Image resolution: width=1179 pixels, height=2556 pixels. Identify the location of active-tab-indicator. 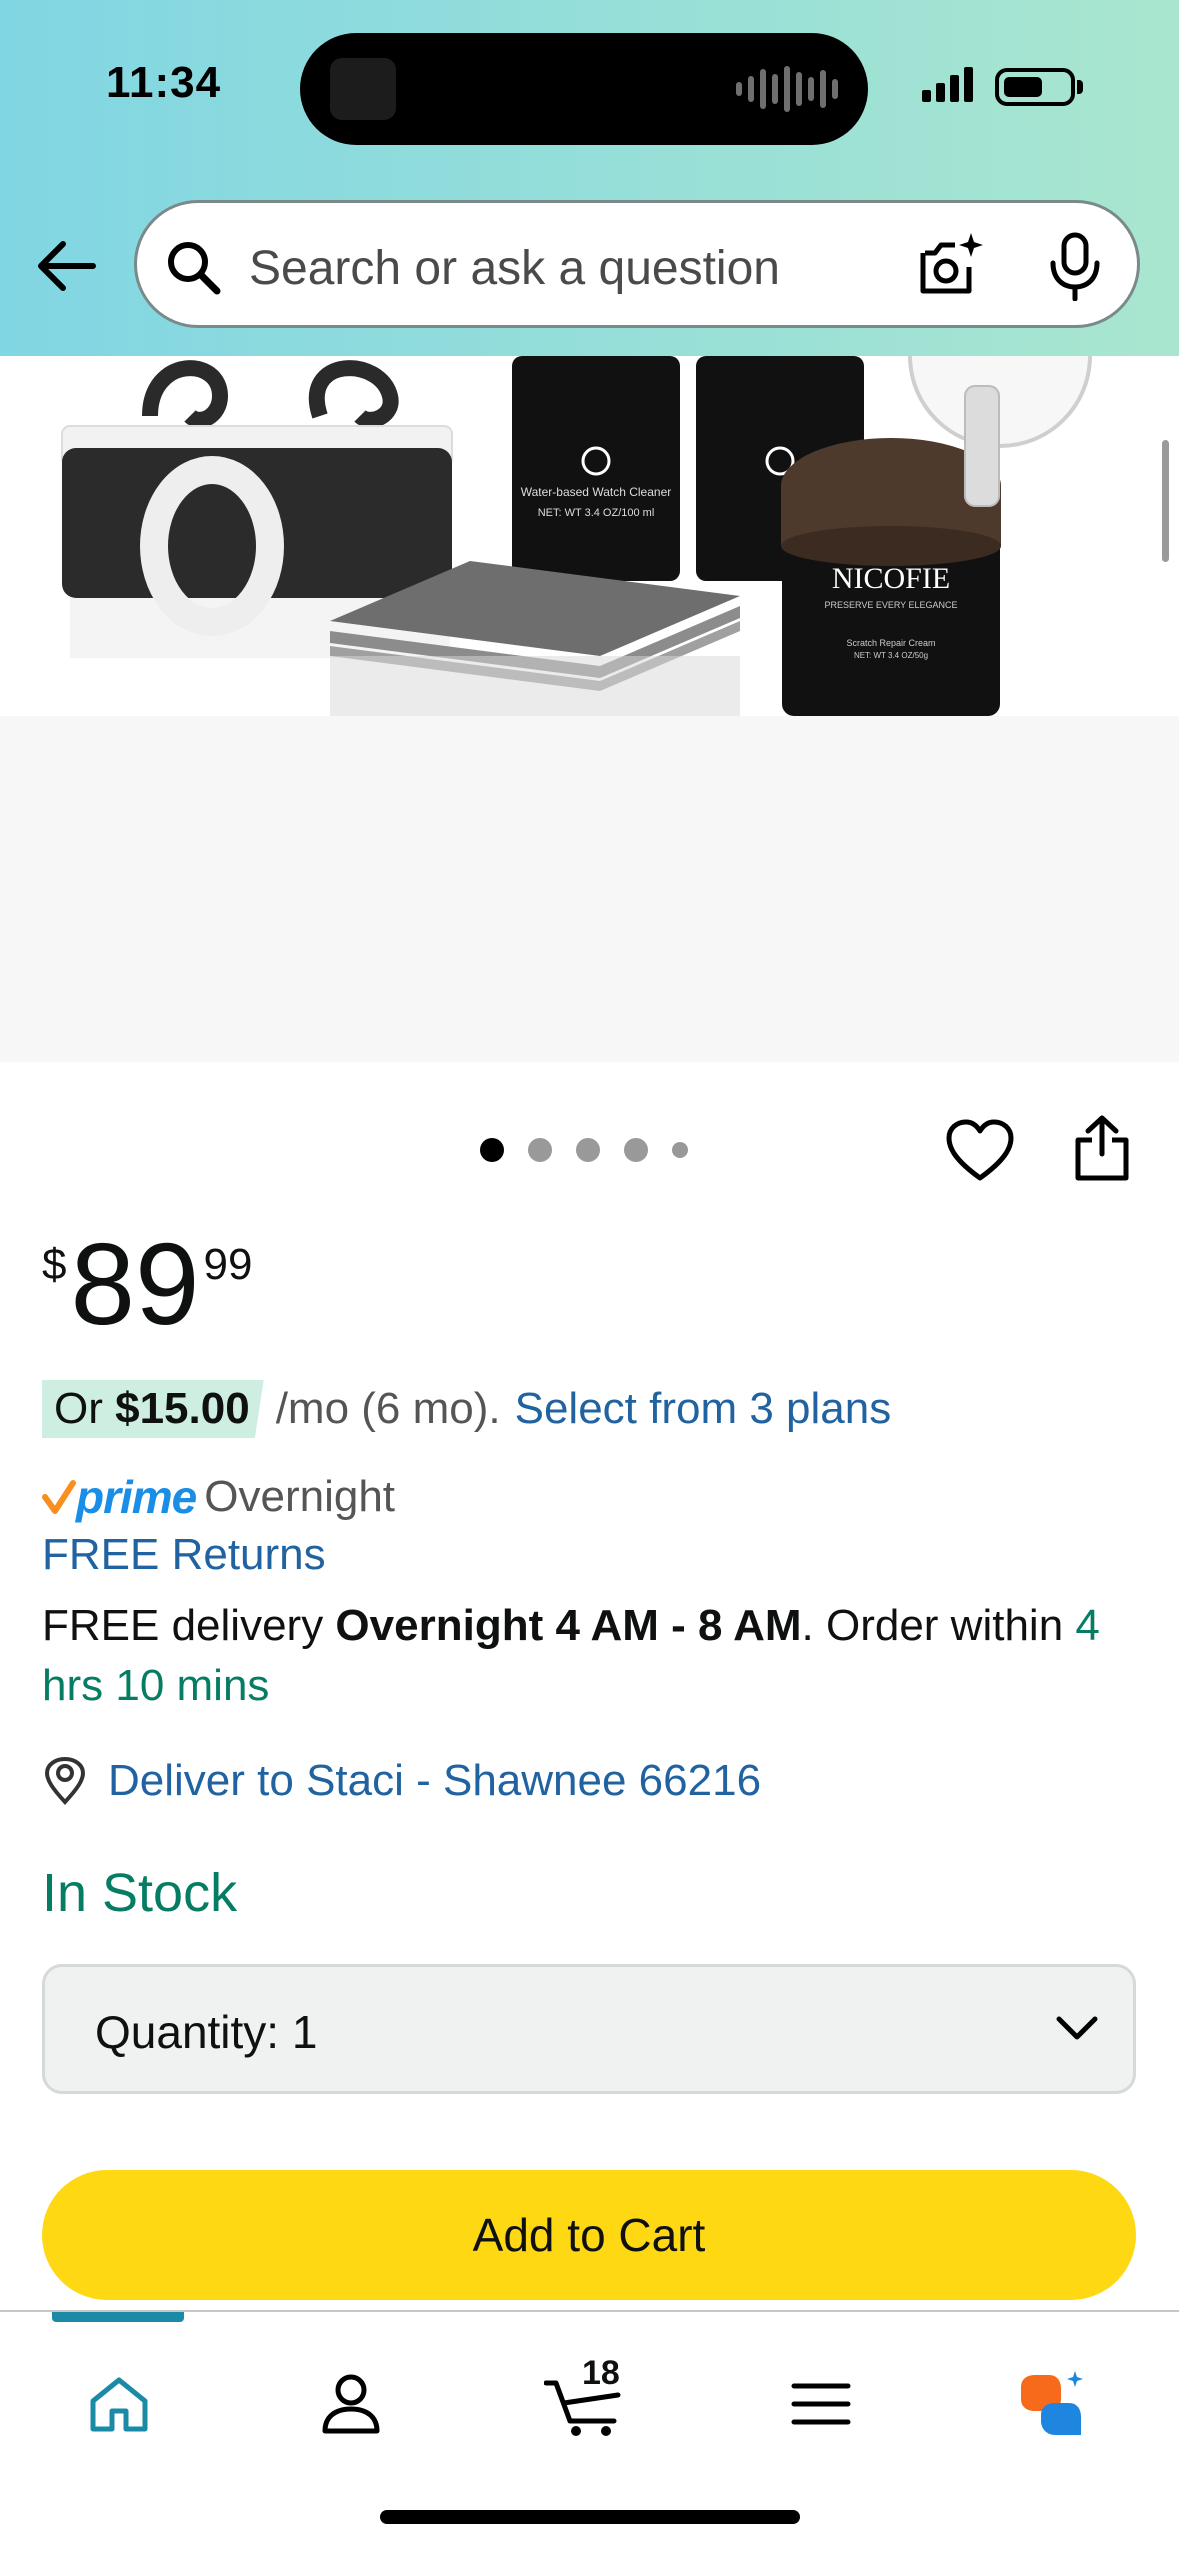
(118, 2317).